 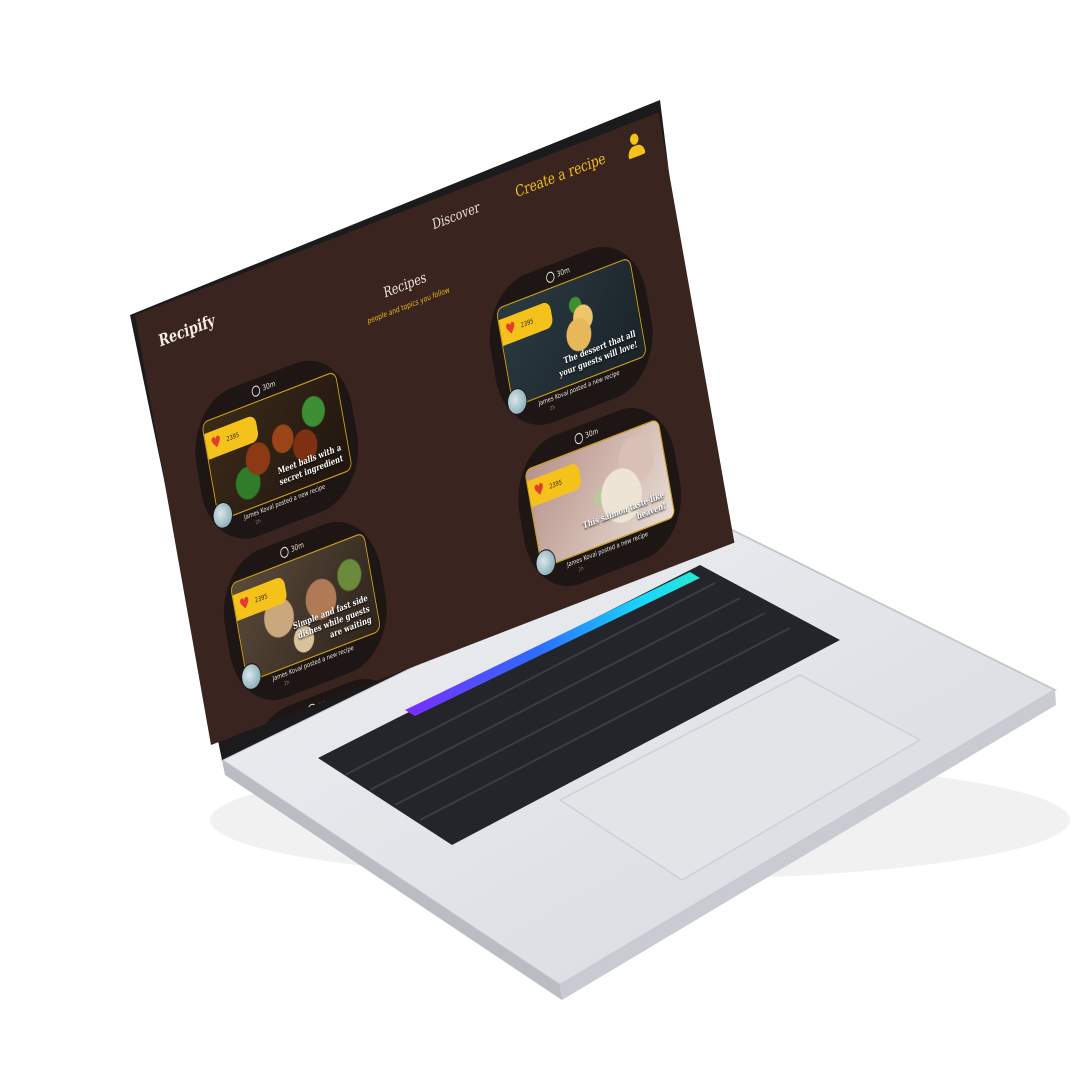 I want to click on recipe-photo: ♥ 2395 This salmon taste like heaven!, so click(x=600, y=493).